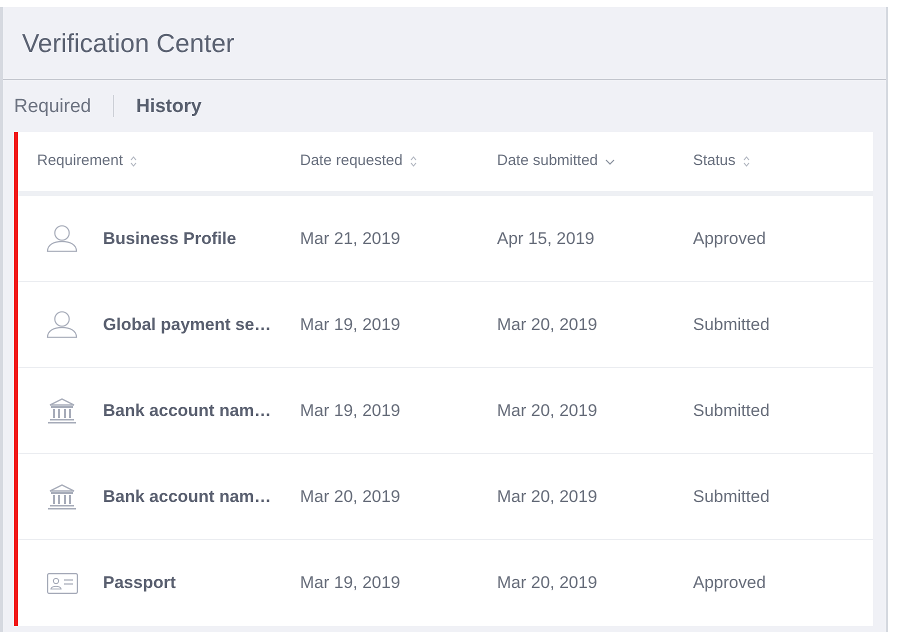 The height and width of the screenshot is (632, 902). Describe the element at coordinates (556, 161) in the screenshot. I see `column-header: Date submitted` at that location.